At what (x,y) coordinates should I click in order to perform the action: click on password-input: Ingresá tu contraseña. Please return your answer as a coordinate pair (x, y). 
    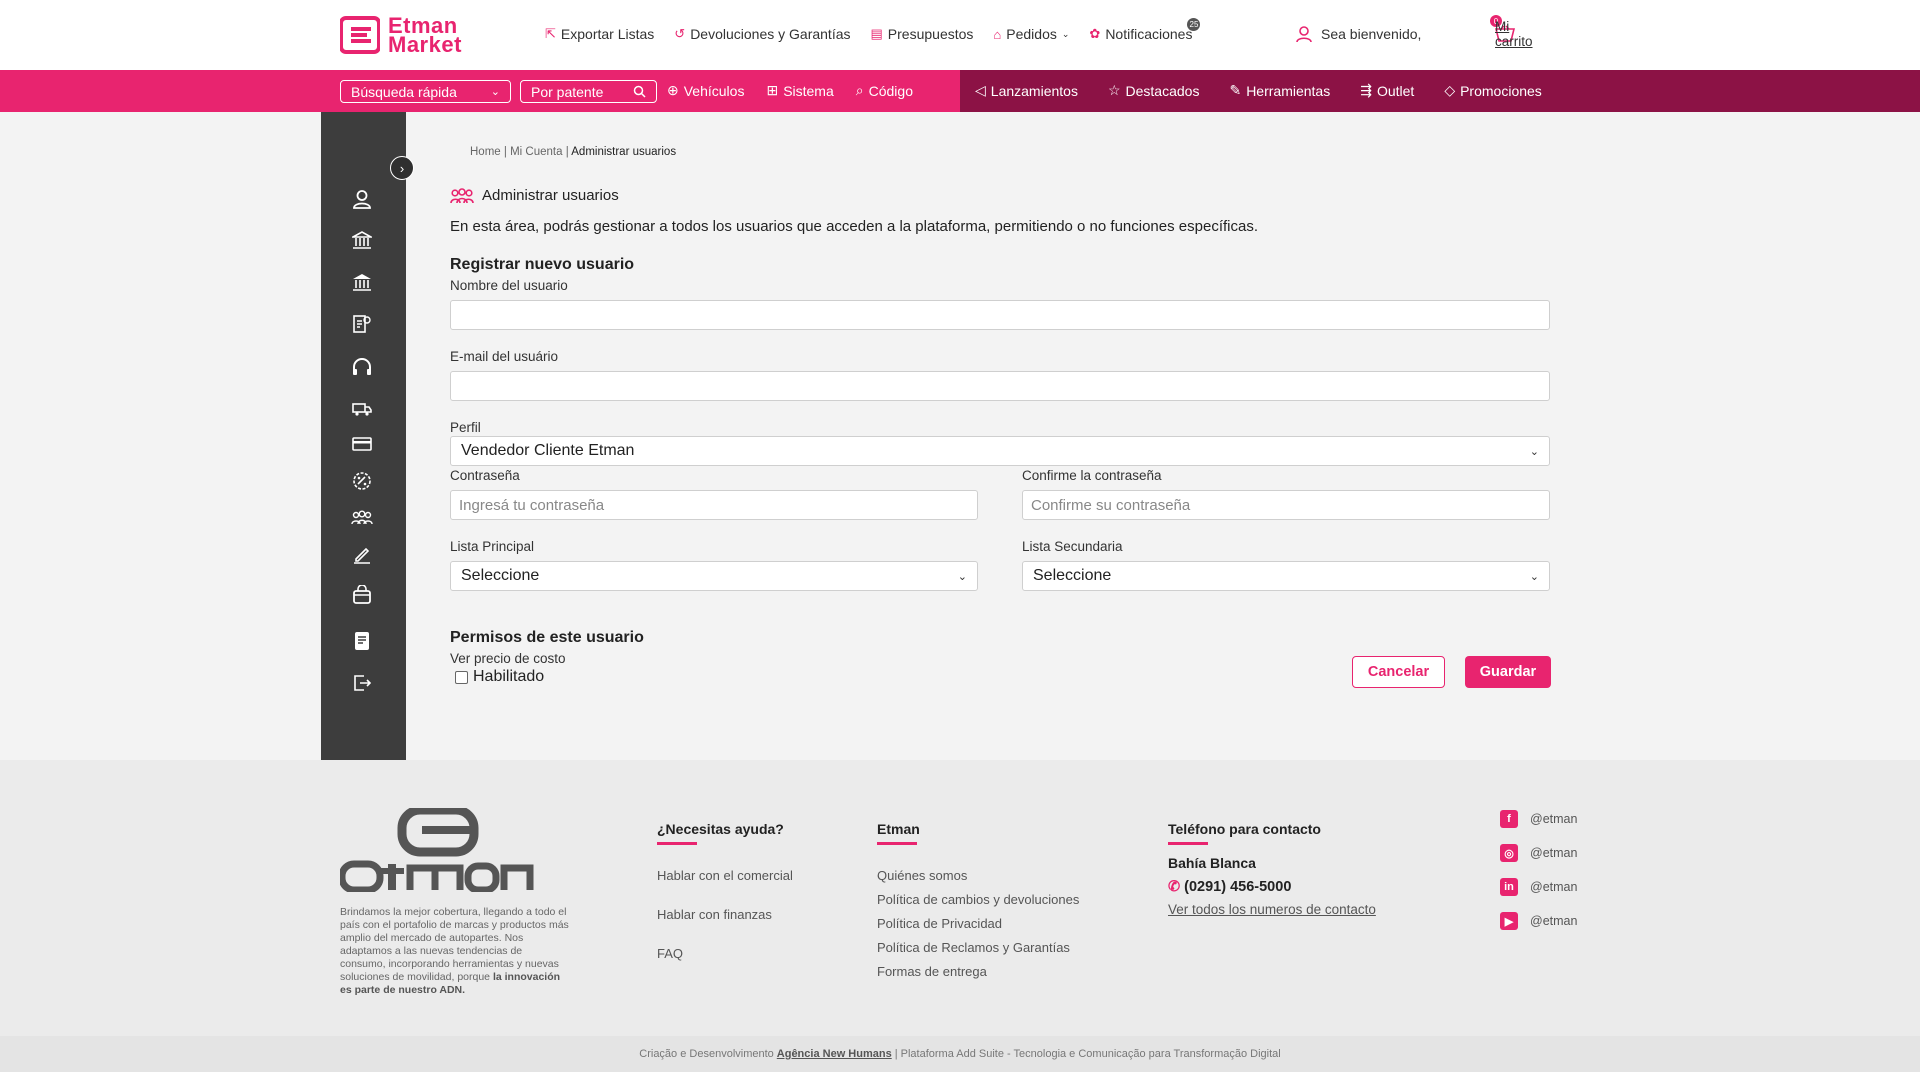
    Looking at the image, I should click on (714, 505).